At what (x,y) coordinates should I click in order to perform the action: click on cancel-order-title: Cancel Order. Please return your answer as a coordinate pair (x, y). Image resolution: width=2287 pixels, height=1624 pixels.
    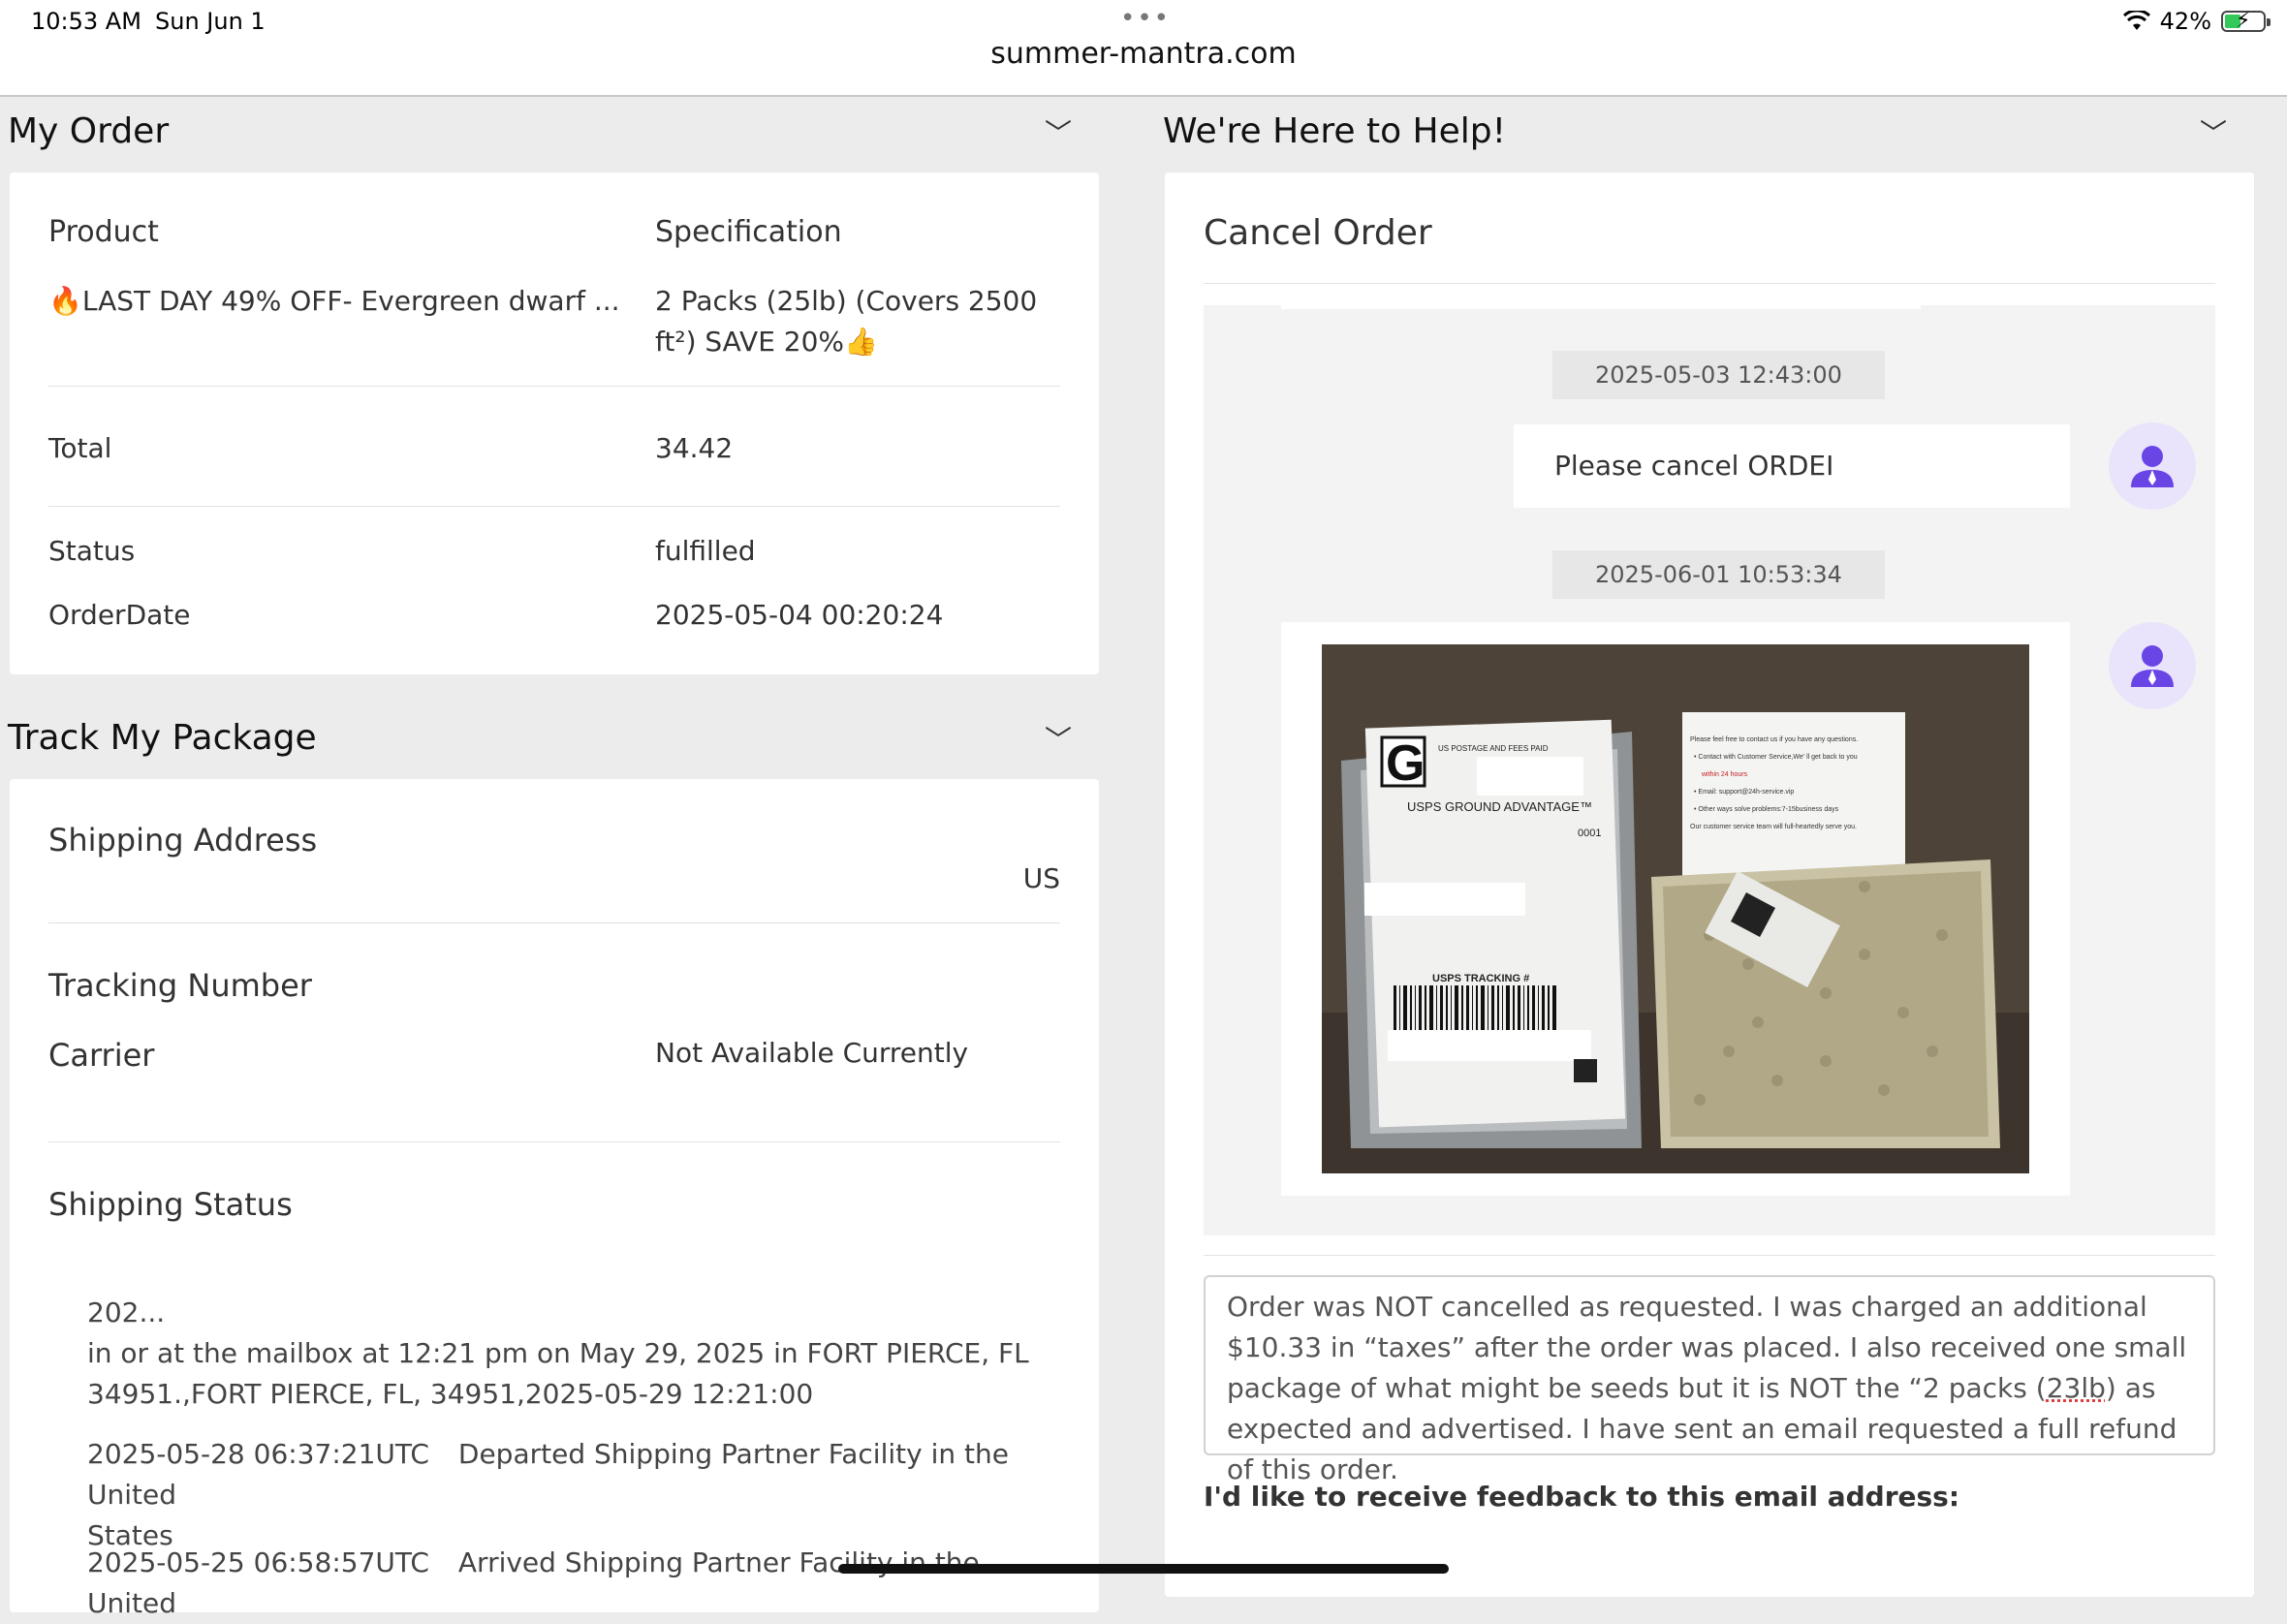
    Looking at the image, I should click on (1318, 233).